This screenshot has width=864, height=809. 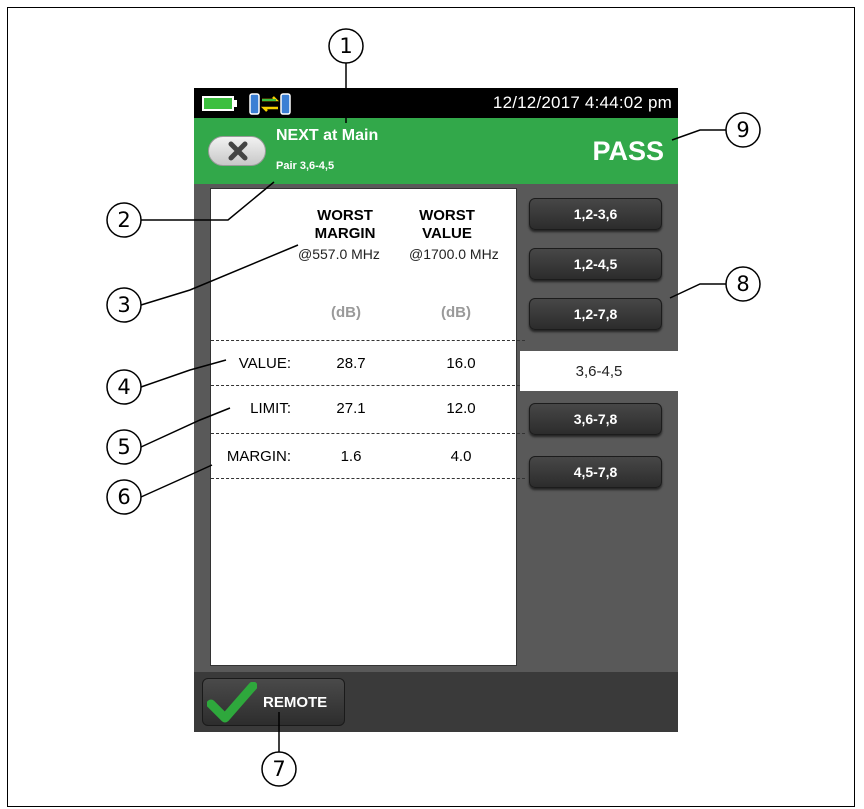 What do you see at coordinates (124, 447) in the screenshot?
I see `callout-number-5: 5` at bounding box center [124, 447].